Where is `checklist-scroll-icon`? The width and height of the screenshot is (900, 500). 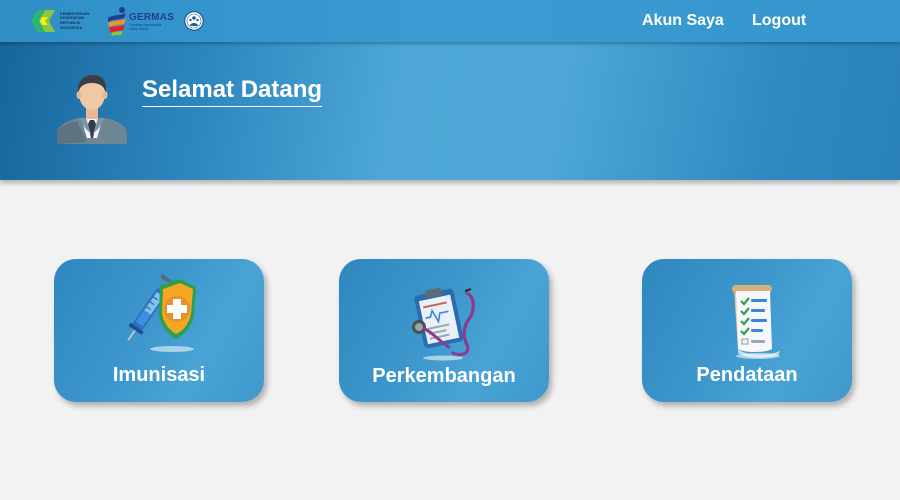
checklist-scroll-icon is located at coordinates (756, 322).